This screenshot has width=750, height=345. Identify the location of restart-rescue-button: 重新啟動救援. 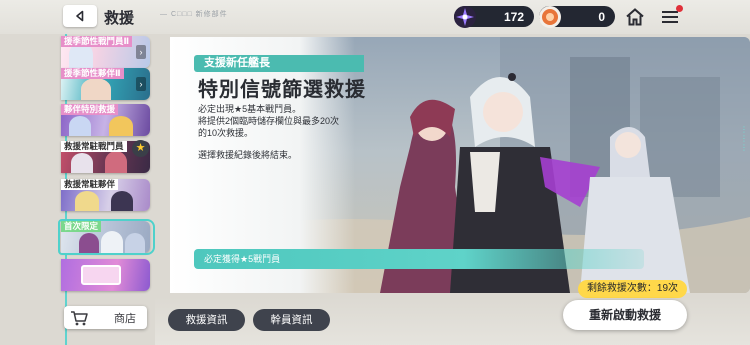
(625, 315).